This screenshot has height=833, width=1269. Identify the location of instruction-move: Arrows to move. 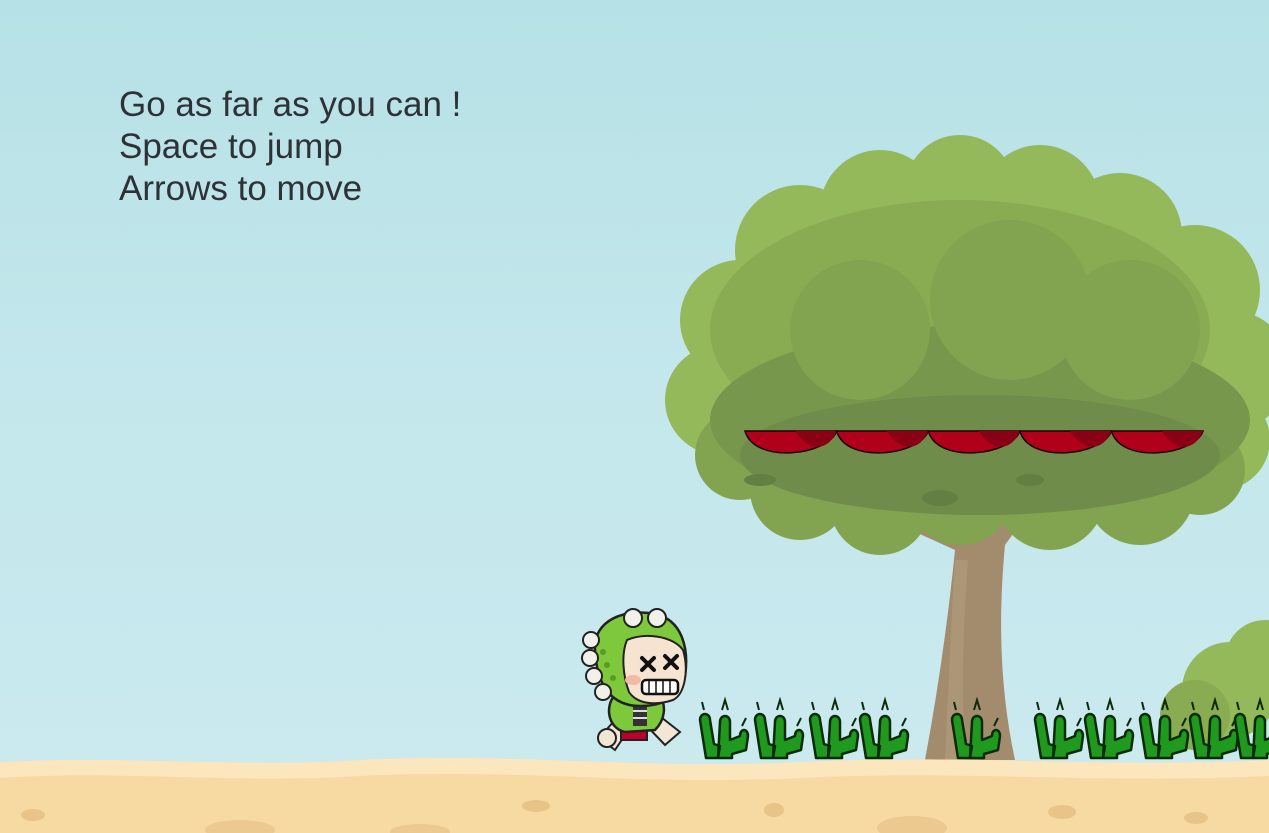
(241, 188).